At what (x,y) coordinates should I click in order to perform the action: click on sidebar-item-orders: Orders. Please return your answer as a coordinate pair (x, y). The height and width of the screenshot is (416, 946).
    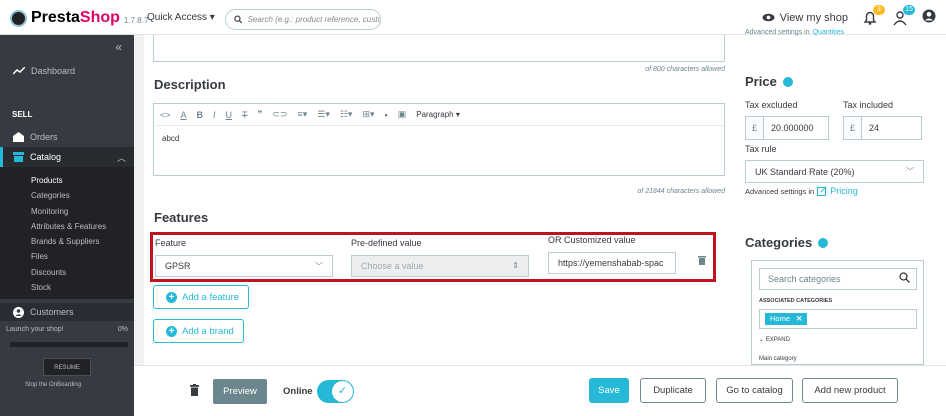
    Looking at the image, I should click on (35, 137).